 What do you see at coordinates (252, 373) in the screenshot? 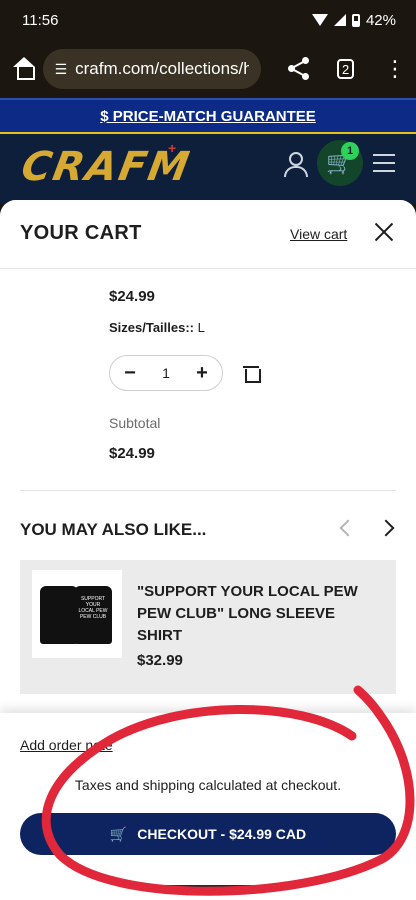
I see `remove-item-trash-icon` at bounding box center [252, 373].